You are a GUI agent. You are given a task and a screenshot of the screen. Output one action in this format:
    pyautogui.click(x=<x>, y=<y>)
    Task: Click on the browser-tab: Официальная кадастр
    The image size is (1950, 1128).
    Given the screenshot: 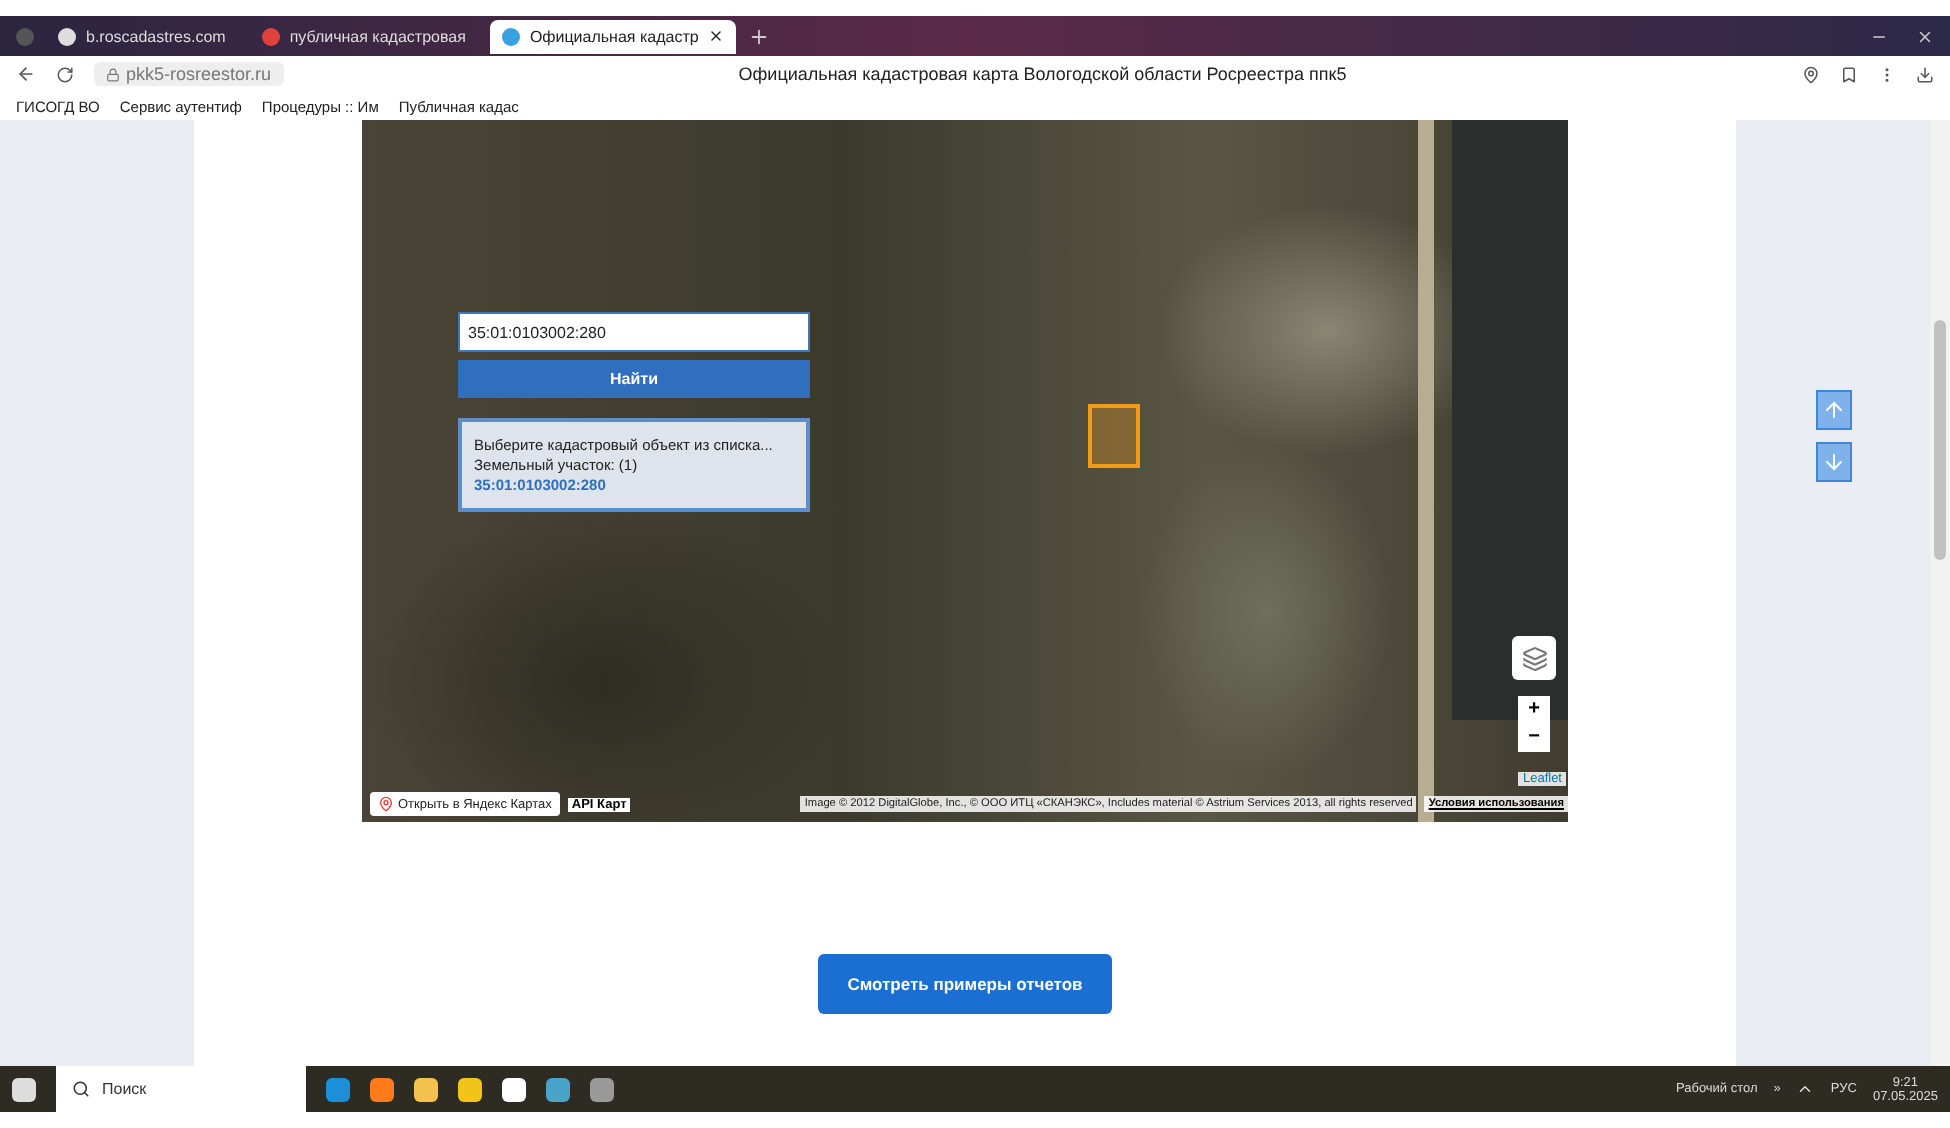 What is the action you would take?
    pyautogui.click(x=613, y=36)
    